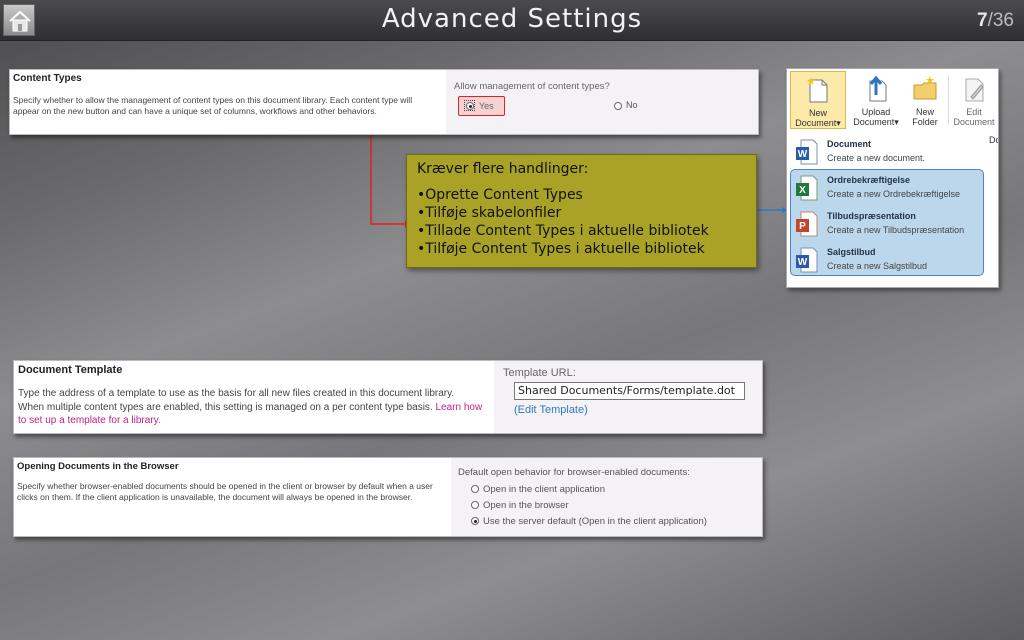 Image resolution: width=1024 pixels, height=640 pixels. What do you see at coordinates (475, 489) in the screenshot?
I see `open-client-radio` at bounding box center [475, 489].